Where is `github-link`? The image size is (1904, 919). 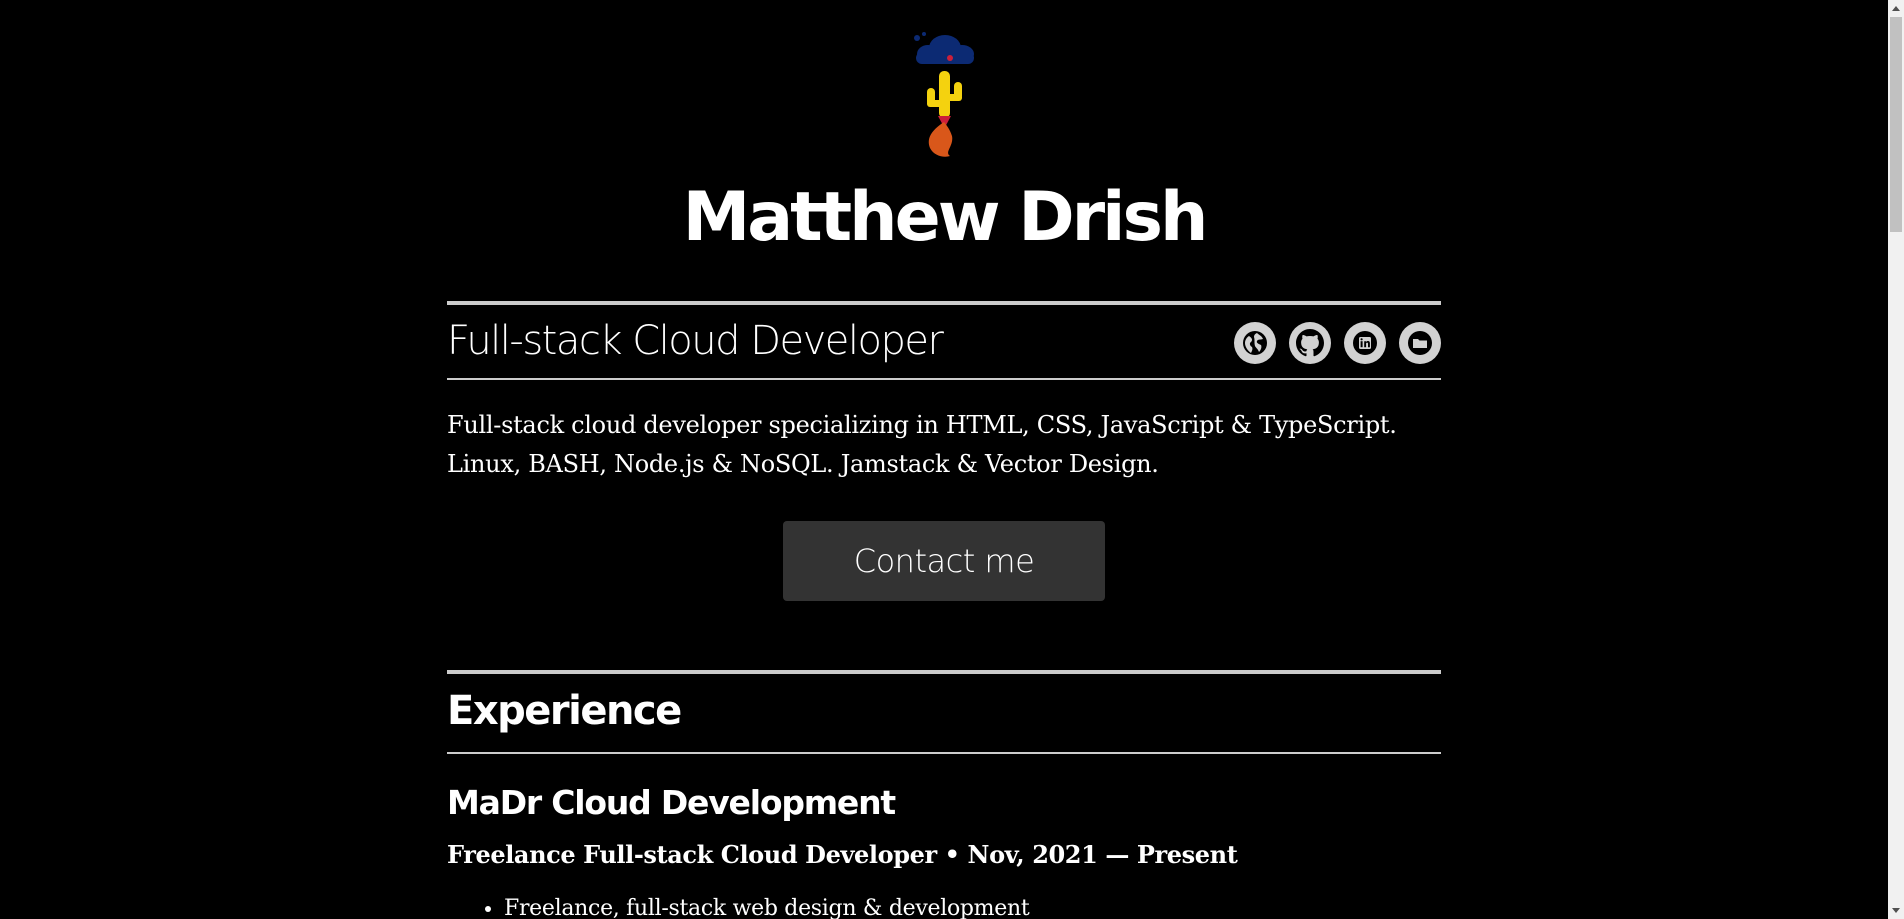 github-link is located at coordinates (1310, 343).